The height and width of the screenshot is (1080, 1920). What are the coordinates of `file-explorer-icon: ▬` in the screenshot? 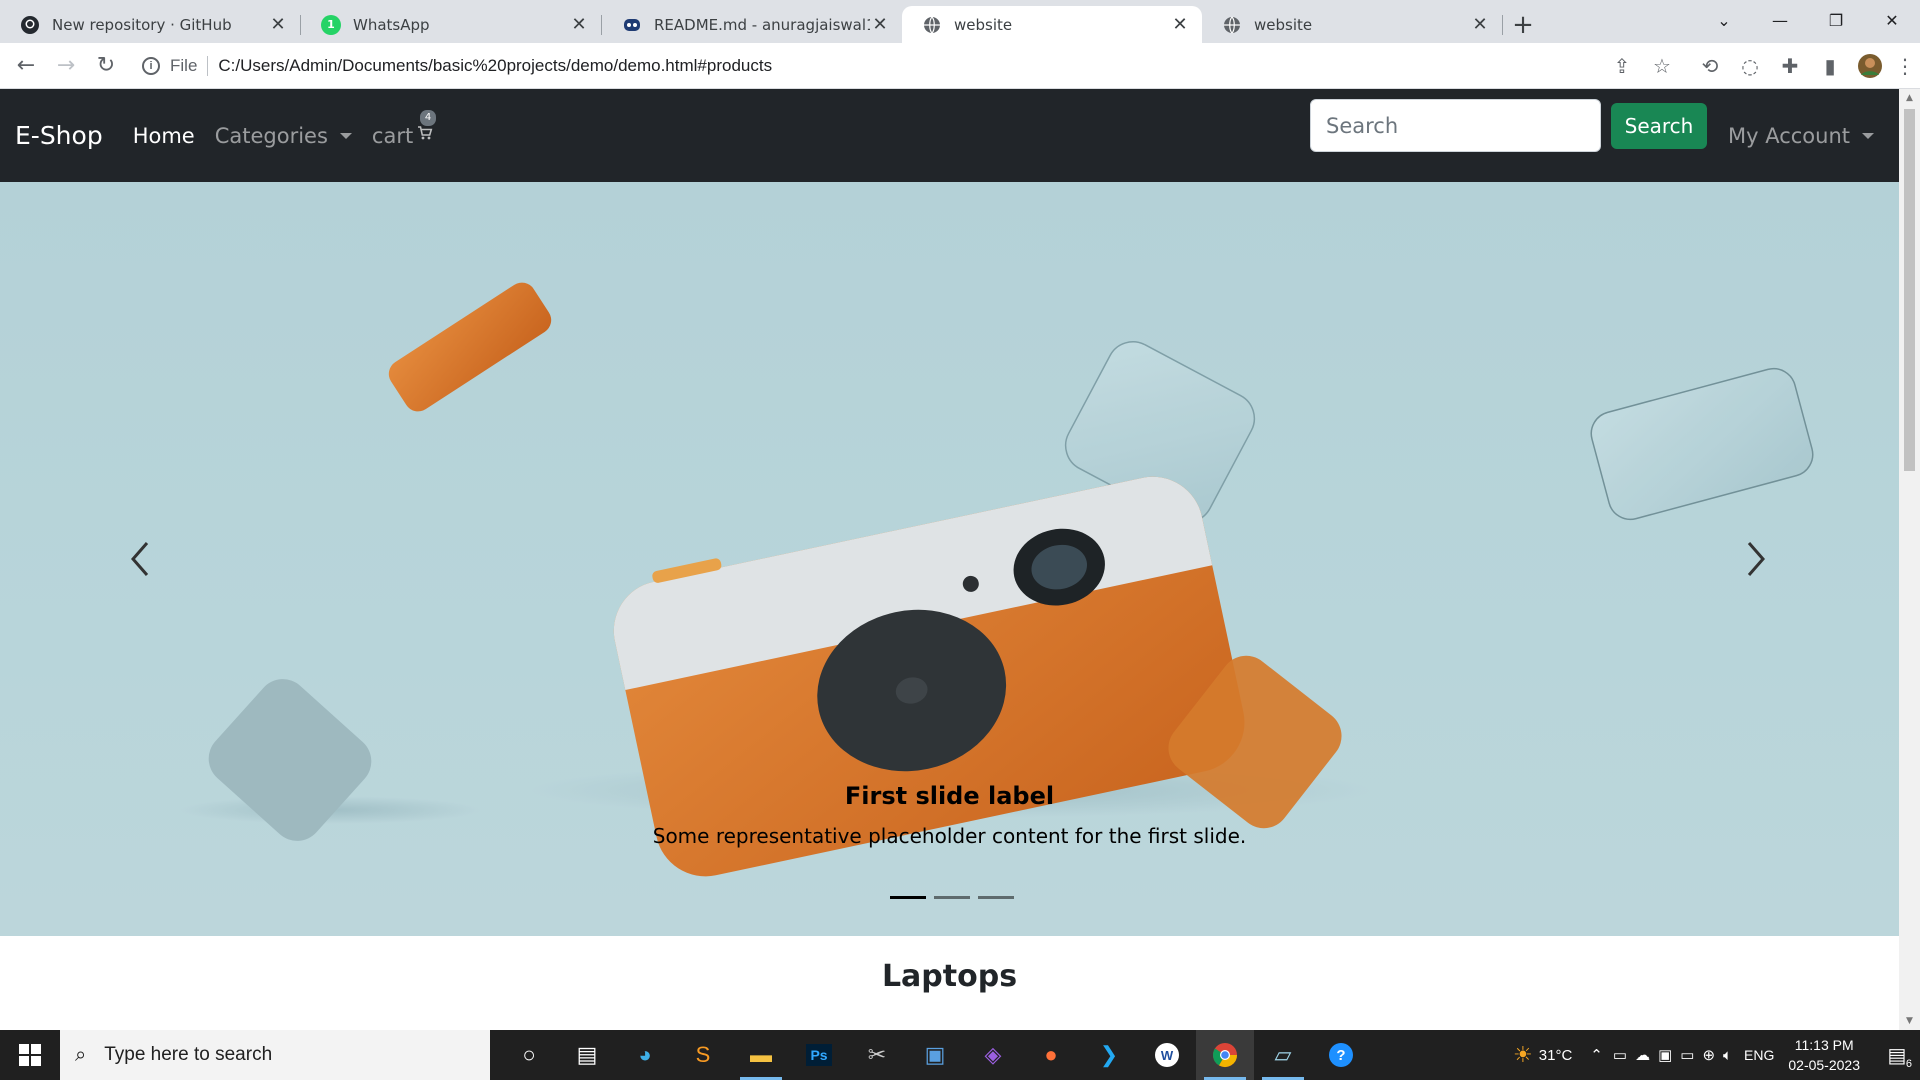 It's located at (761, 1055).